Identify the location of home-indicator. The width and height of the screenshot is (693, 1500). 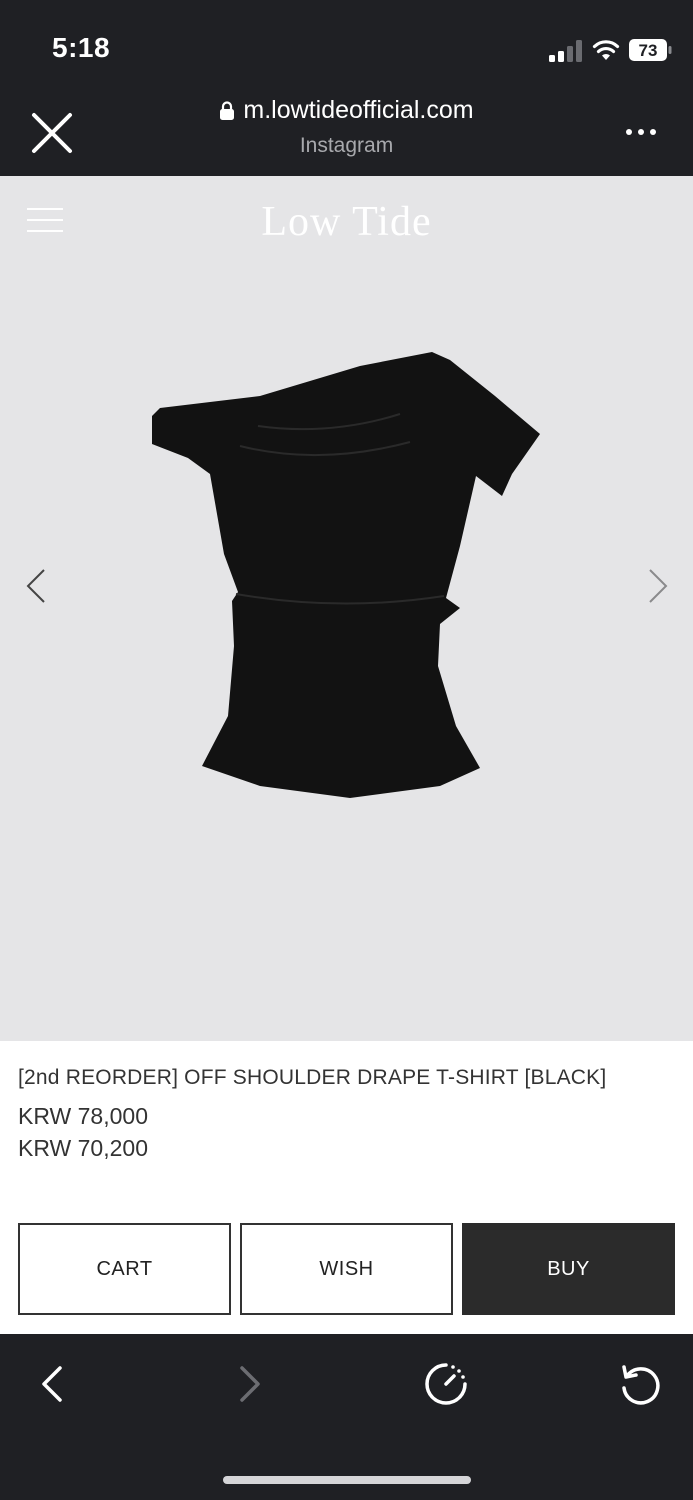
(347, 1480).